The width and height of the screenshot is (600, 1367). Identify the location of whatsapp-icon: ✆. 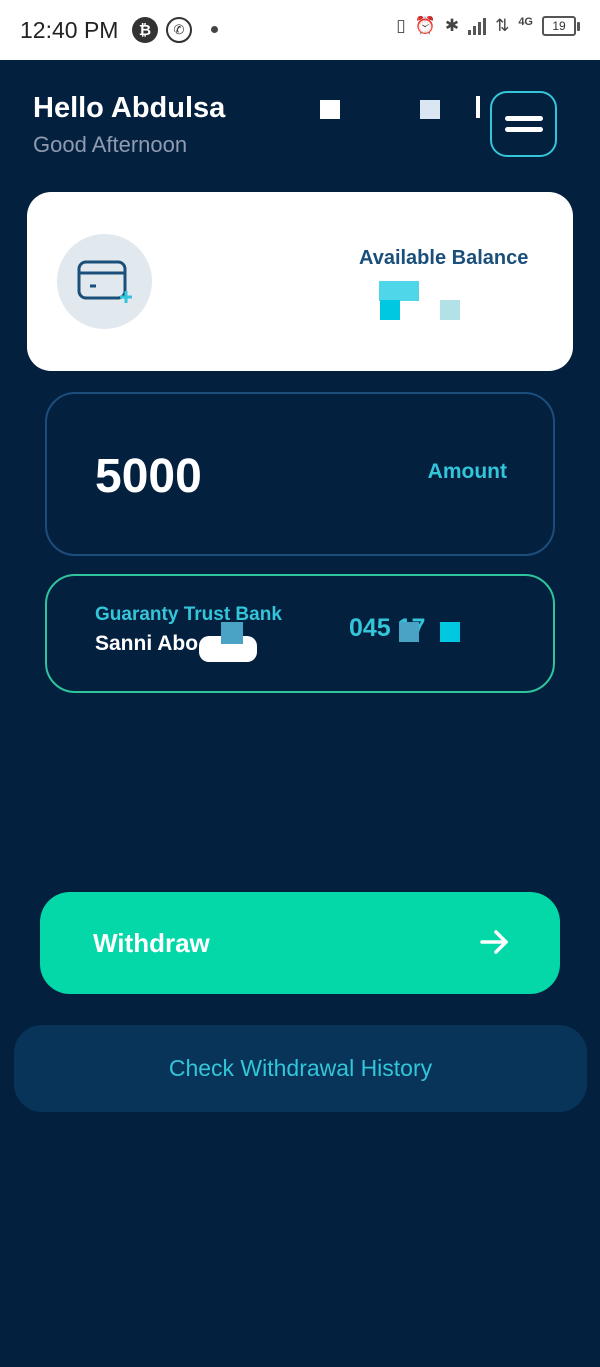
(179, 30).